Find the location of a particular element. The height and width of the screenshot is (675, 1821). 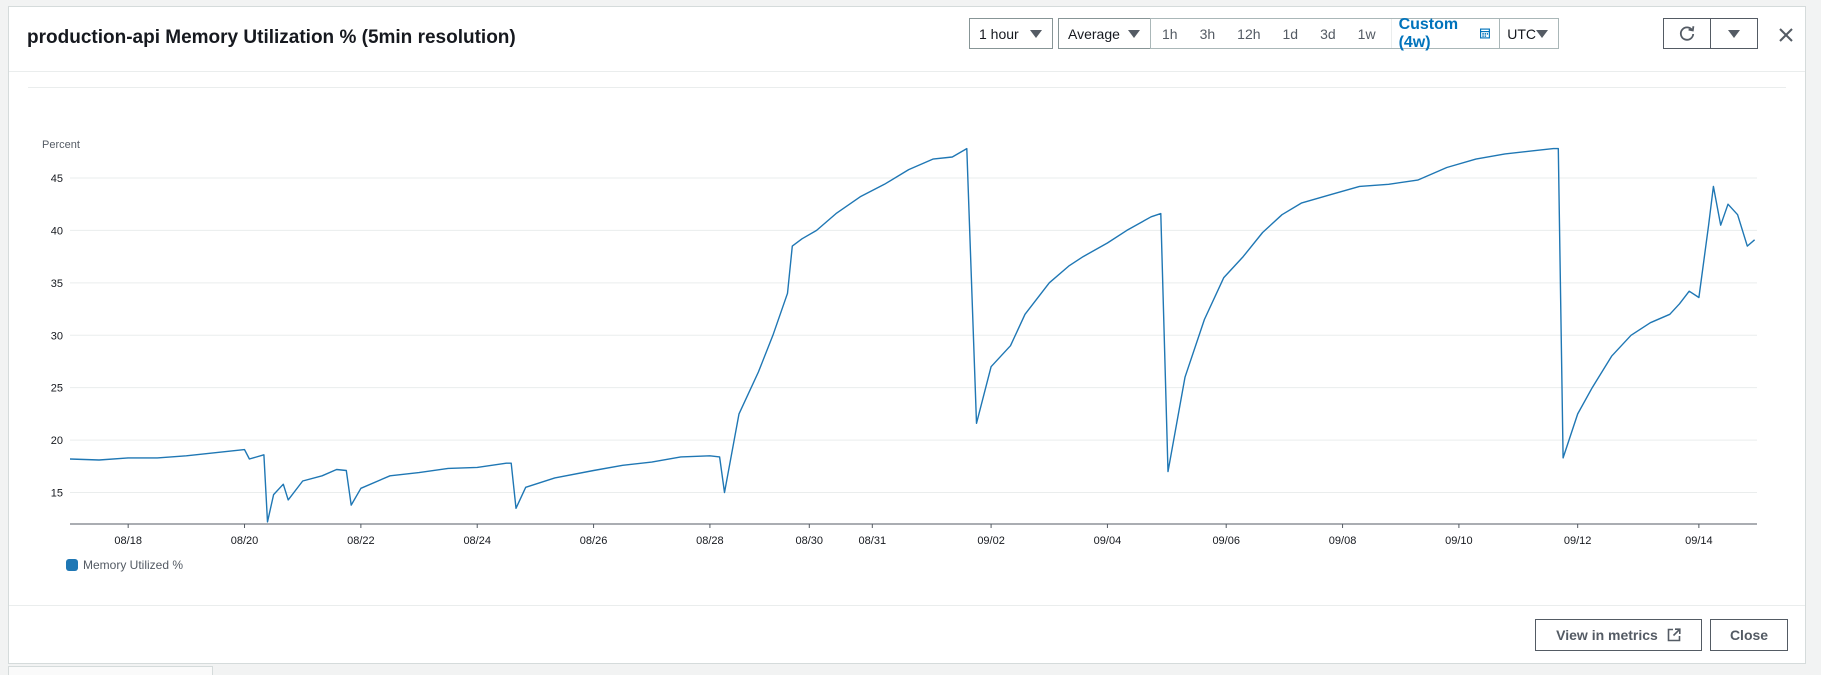

y-tick-label: 40 is located at coordinates (57, 231).